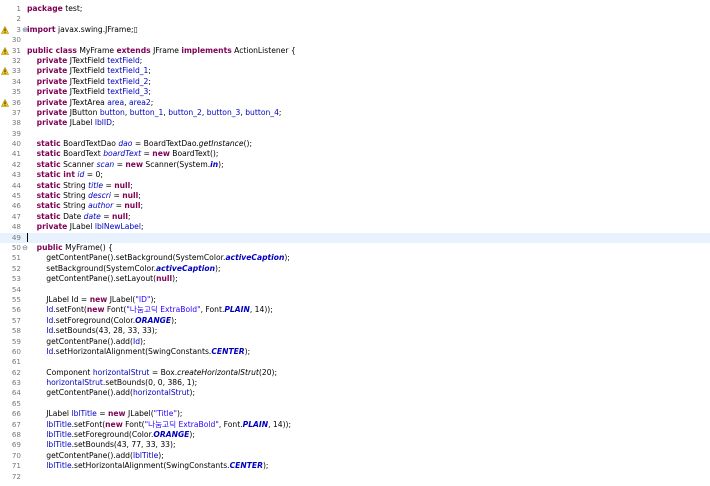 The width and height of the screenshot is (710, 486). I want to click on code-line: 69 lblTitle.setBounds(43, 77, 33, 33);, so click(355, 445).